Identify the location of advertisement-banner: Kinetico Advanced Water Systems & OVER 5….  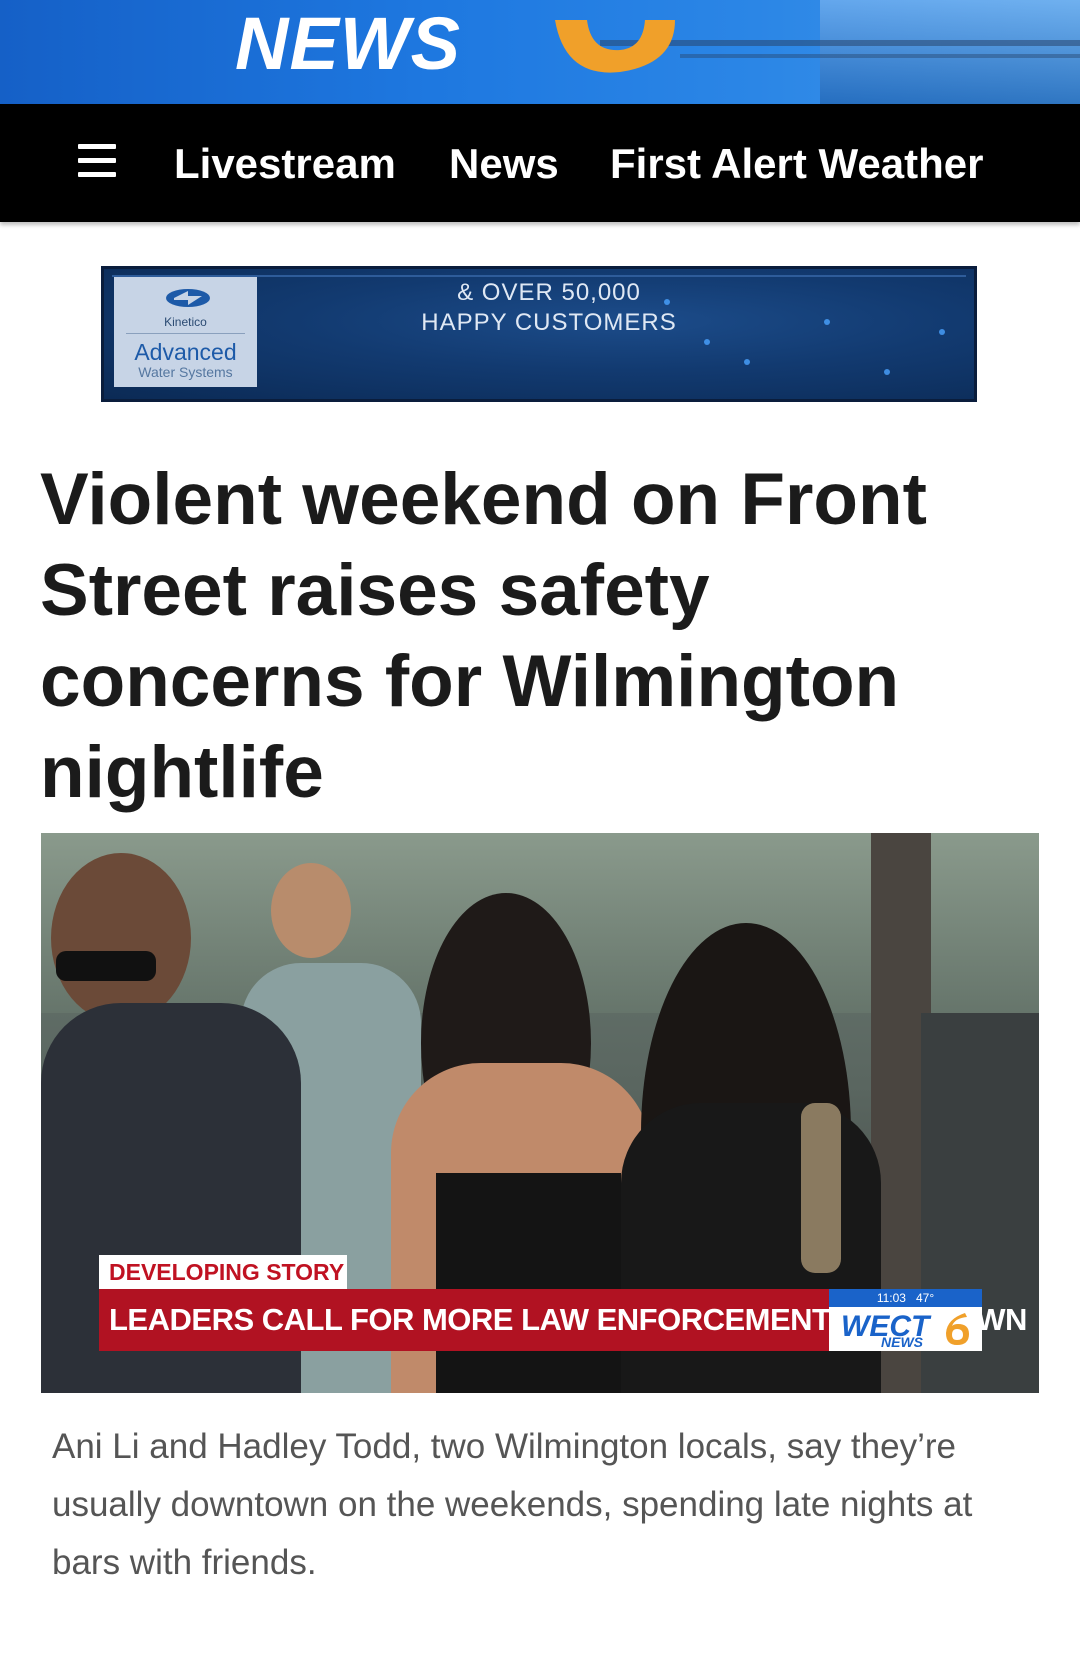
(539, 334).